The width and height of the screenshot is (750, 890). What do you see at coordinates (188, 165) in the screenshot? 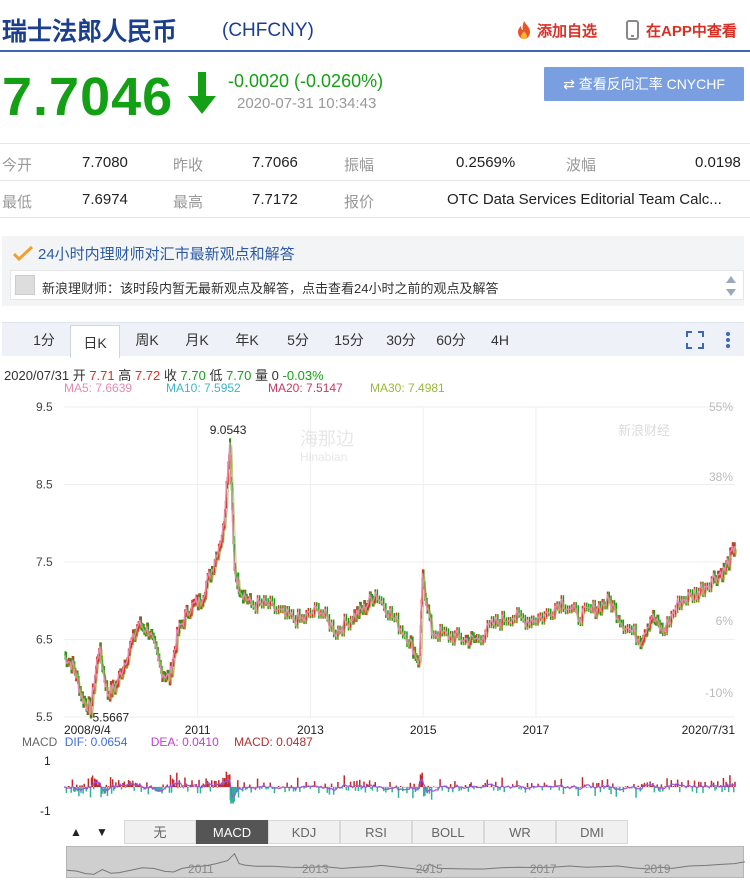
I see `prev-close-label: 昨收` at bounding box center [188, 165].